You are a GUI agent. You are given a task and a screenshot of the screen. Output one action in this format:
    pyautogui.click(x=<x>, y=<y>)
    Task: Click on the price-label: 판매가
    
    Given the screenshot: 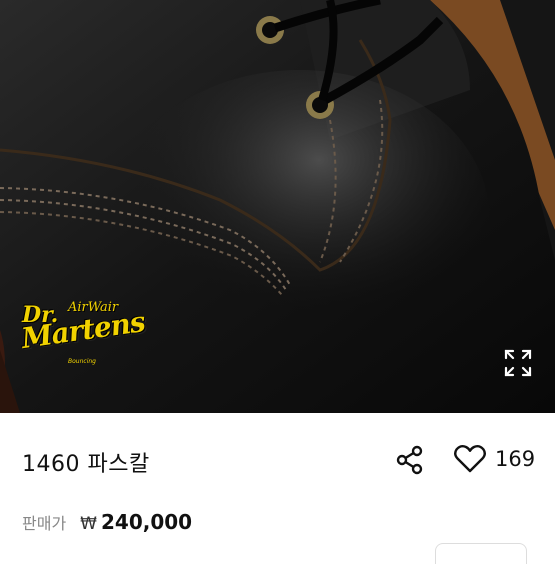 What is the action you would take?
    pyautogui.click(x=44, y=523)
    